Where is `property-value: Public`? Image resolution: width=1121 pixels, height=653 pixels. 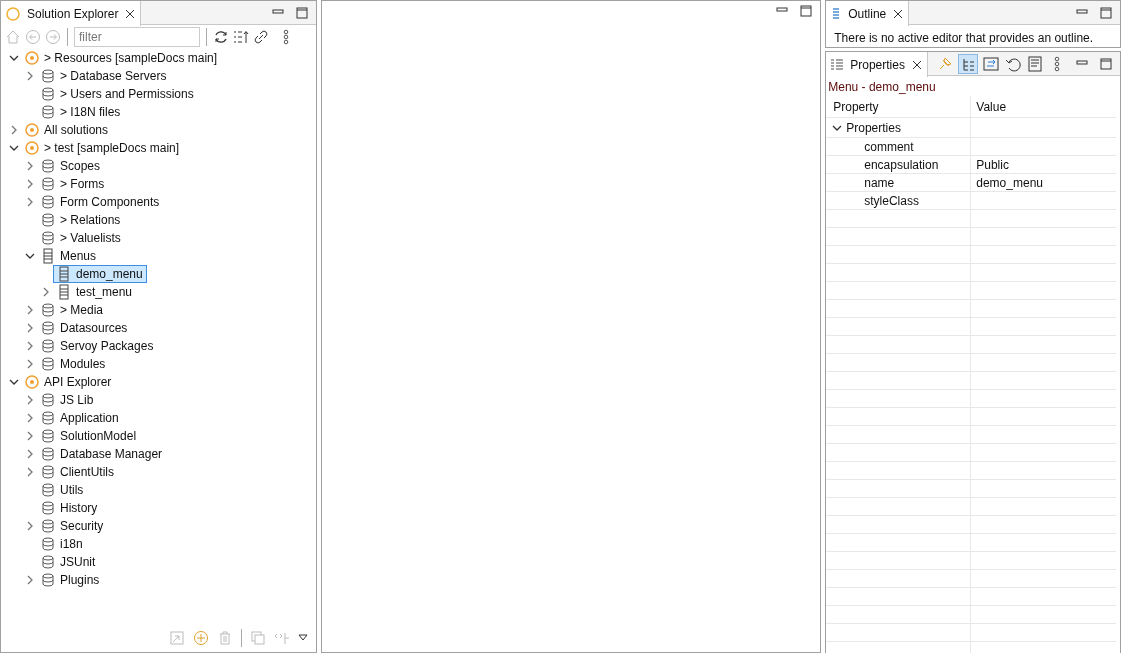
property-value: Public is located at coordinates (992, 165).